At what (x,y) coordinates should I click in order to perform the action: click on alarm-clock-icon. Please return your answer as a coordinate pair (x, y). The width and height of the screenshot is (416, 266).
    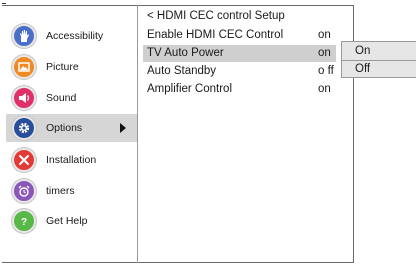
    Looking at the image, I should click on (24, 191).